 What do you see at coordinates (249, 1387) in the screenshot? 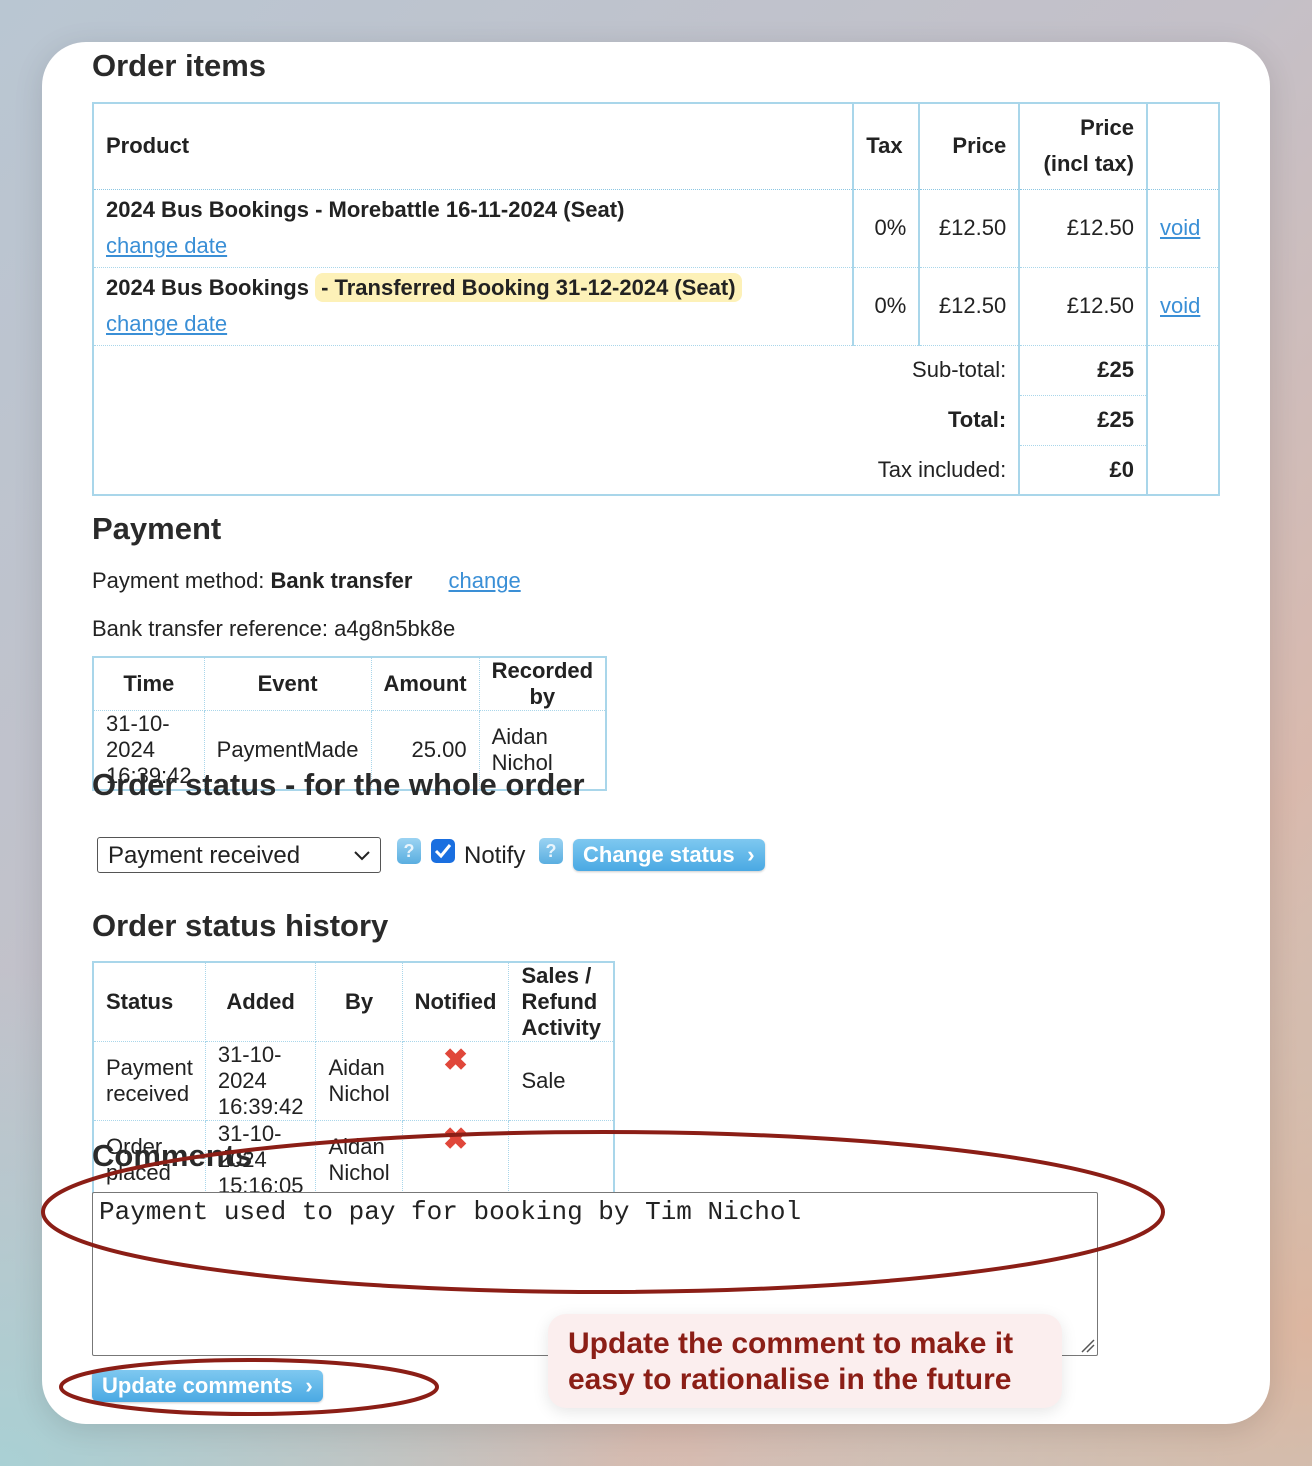
I see `button-highlight-ellipse` at bounding box center [249, 1387].